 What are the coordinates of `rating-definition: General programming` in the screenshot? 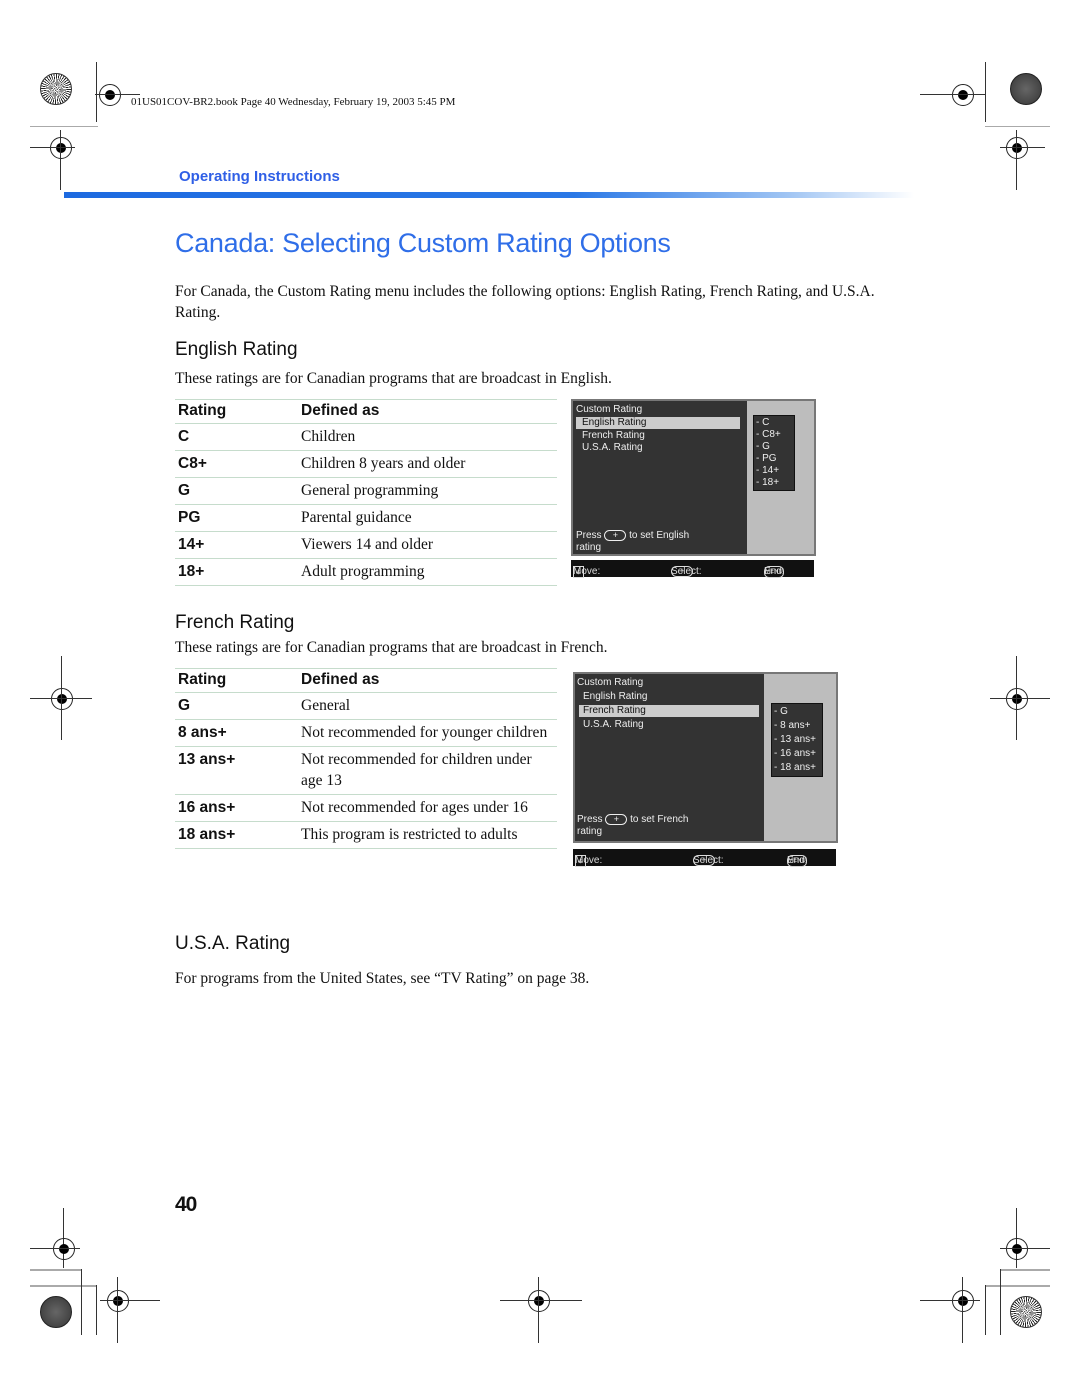 It's located at (427, 491).